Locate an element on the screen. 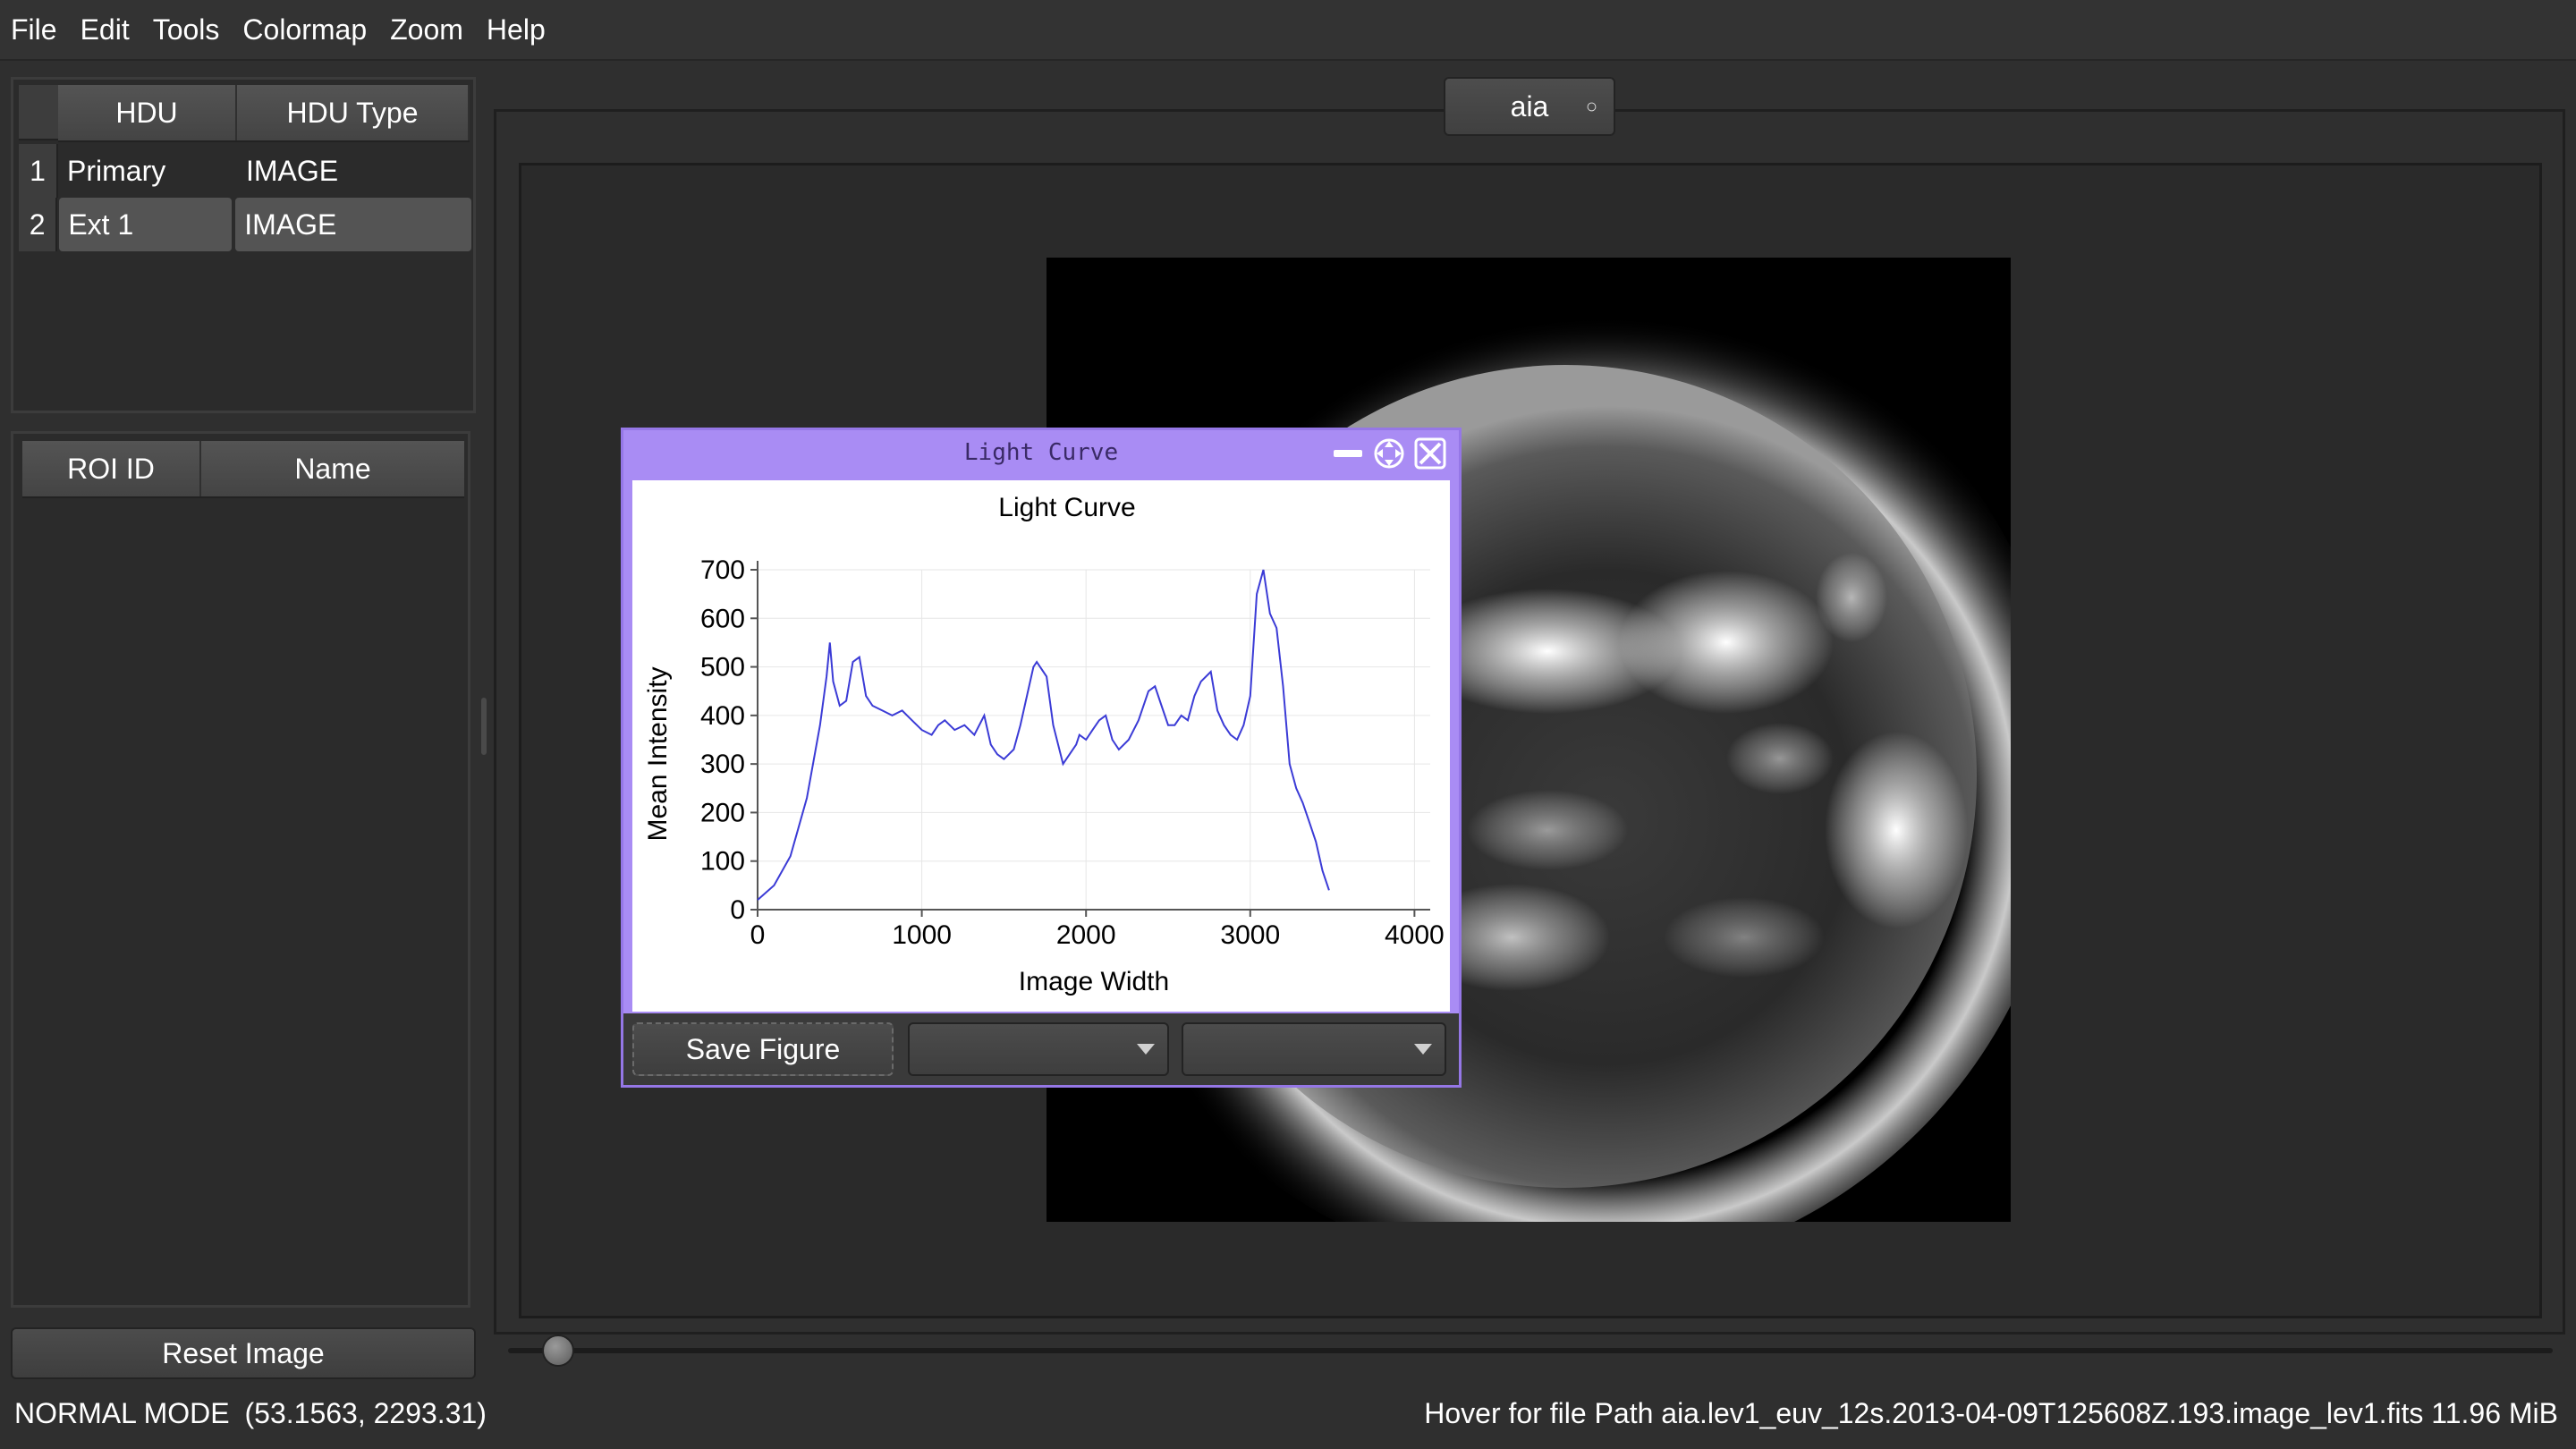  y-tick-label: 100 is located at coordinates (722, 862).